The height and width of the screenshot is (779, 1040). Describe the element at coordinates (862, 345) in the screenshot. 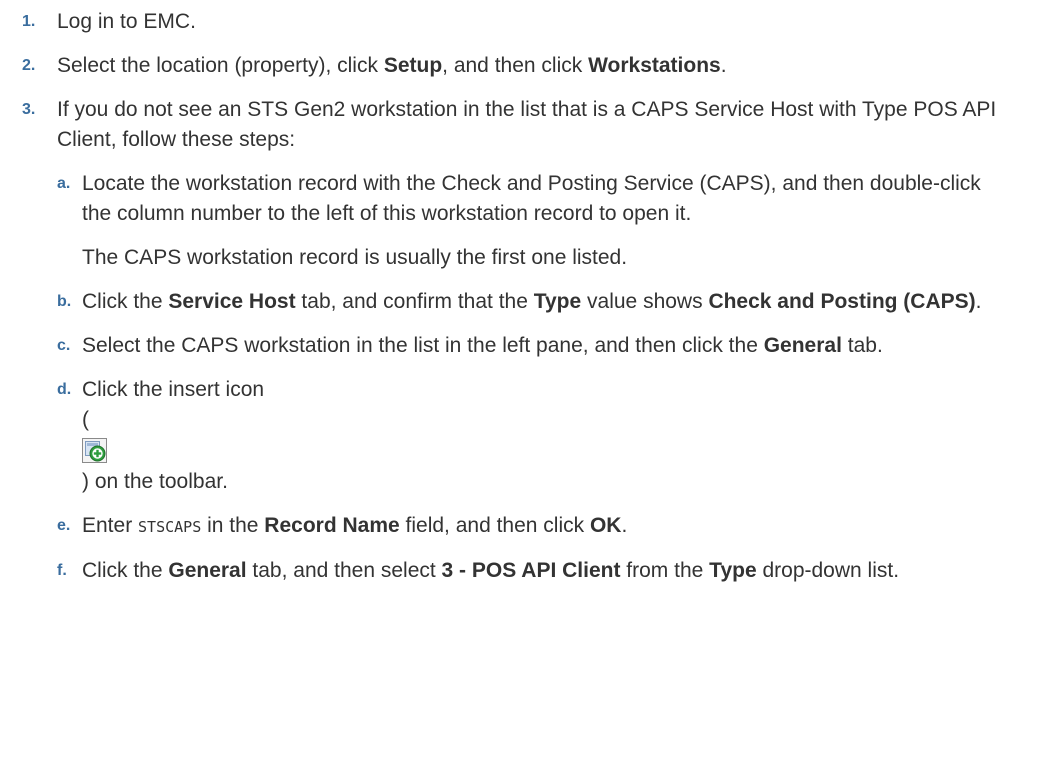

I see `substep-text: tab.` at that location.